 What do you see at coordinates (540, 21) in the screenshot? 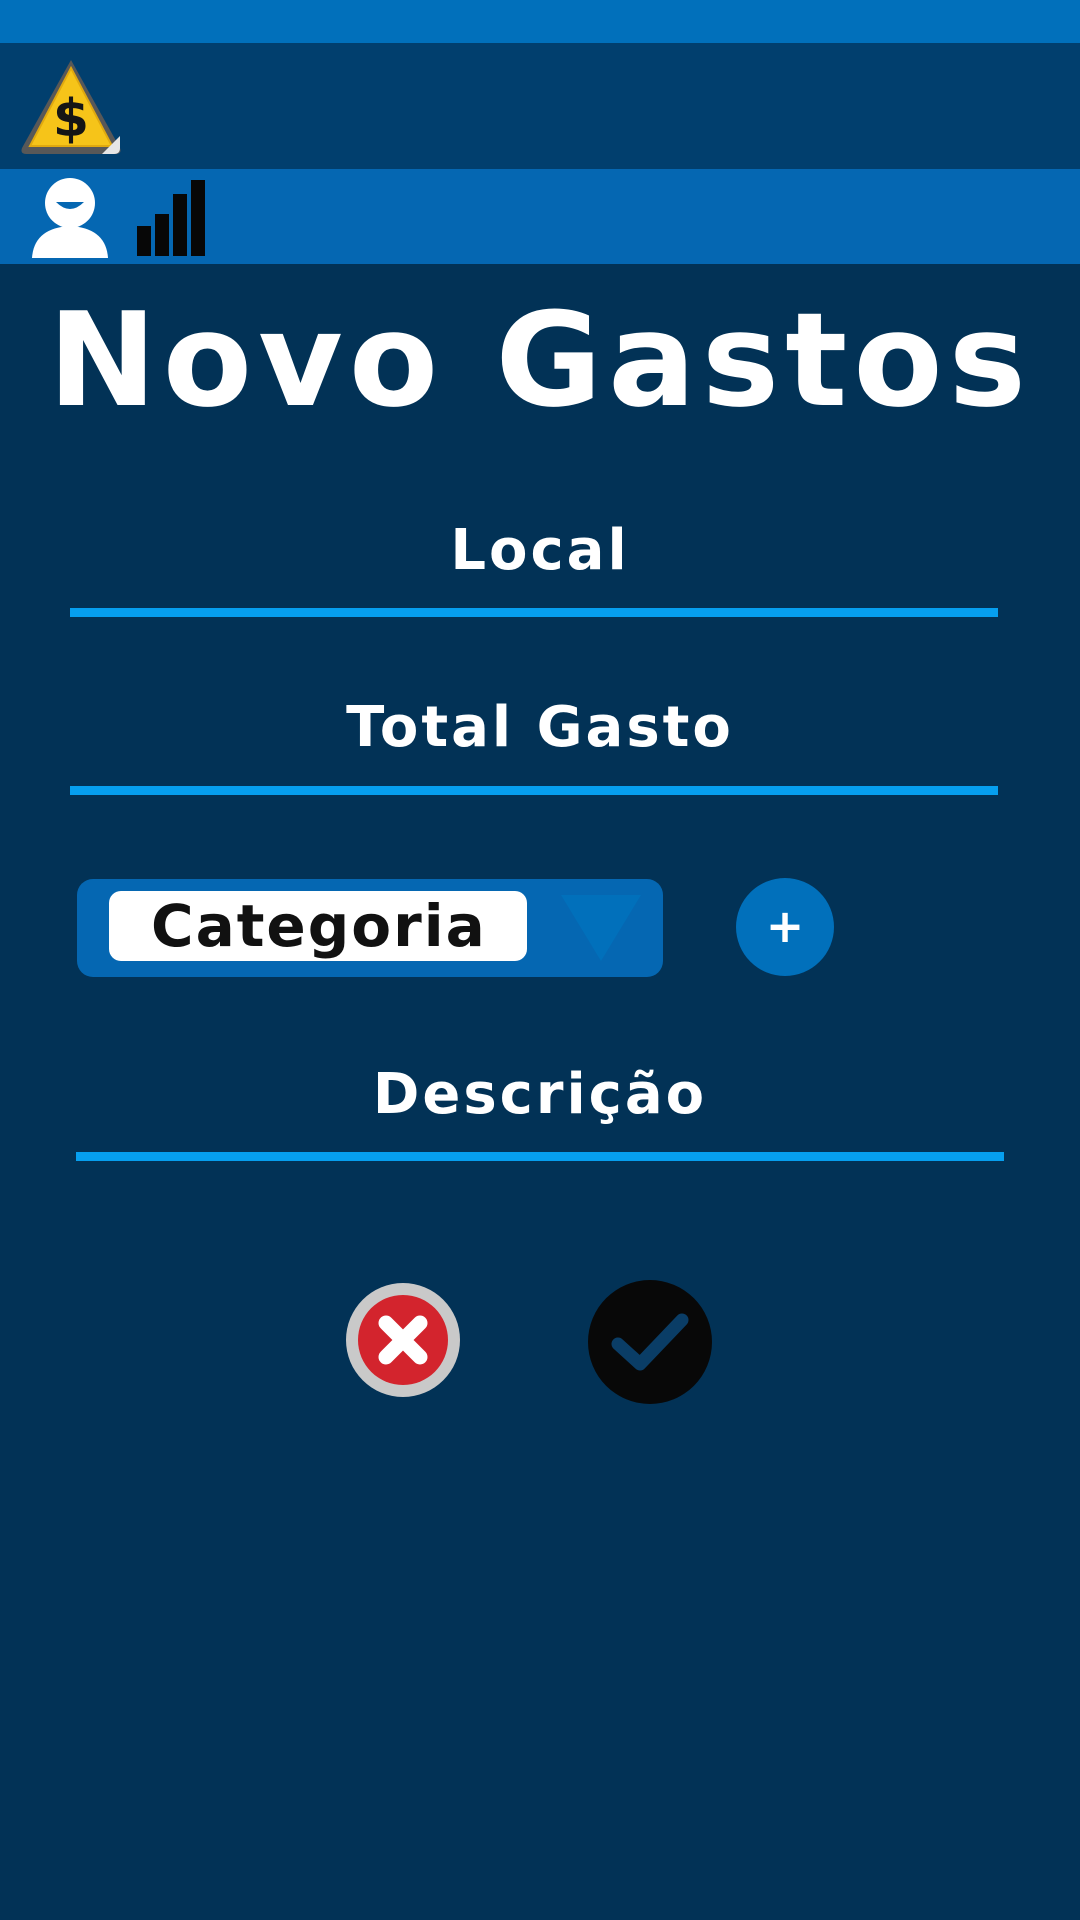
I see `top-strip` at bounding box center [540, 21].